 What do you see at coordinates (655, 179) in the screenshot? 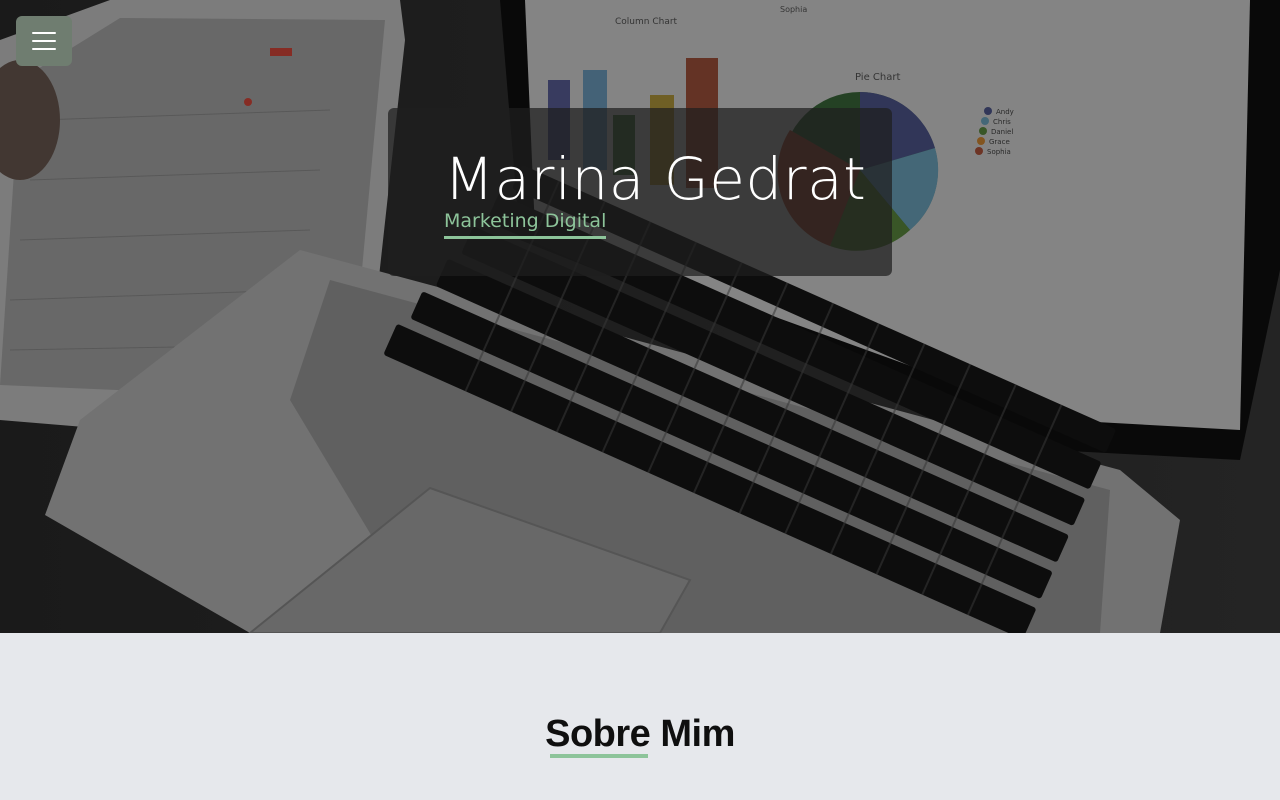
I see `person-name: Marina Gedrat` at bounding box center [655, 179].